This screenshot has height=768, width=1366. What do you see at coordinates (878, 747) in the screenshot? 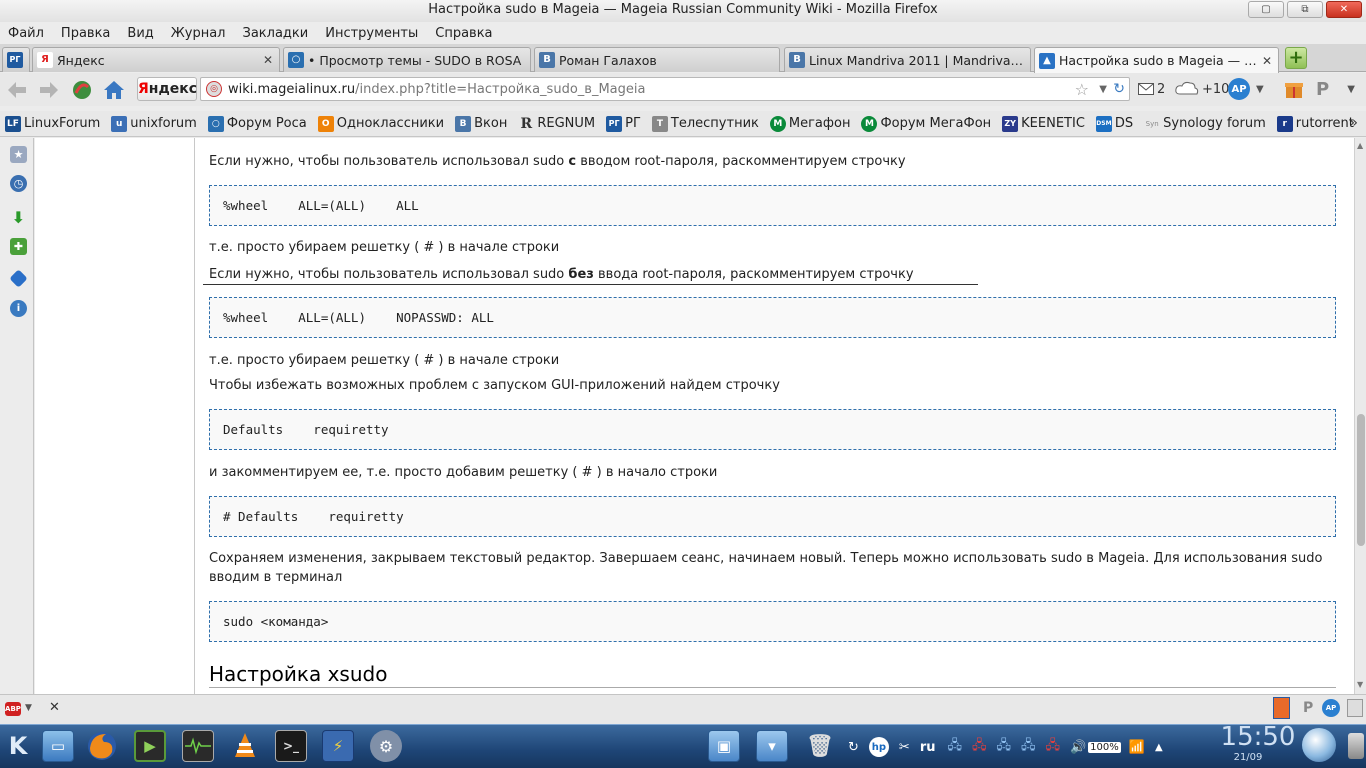
I see `hp-printer-icon: hp` at bounding box center [878, 747].